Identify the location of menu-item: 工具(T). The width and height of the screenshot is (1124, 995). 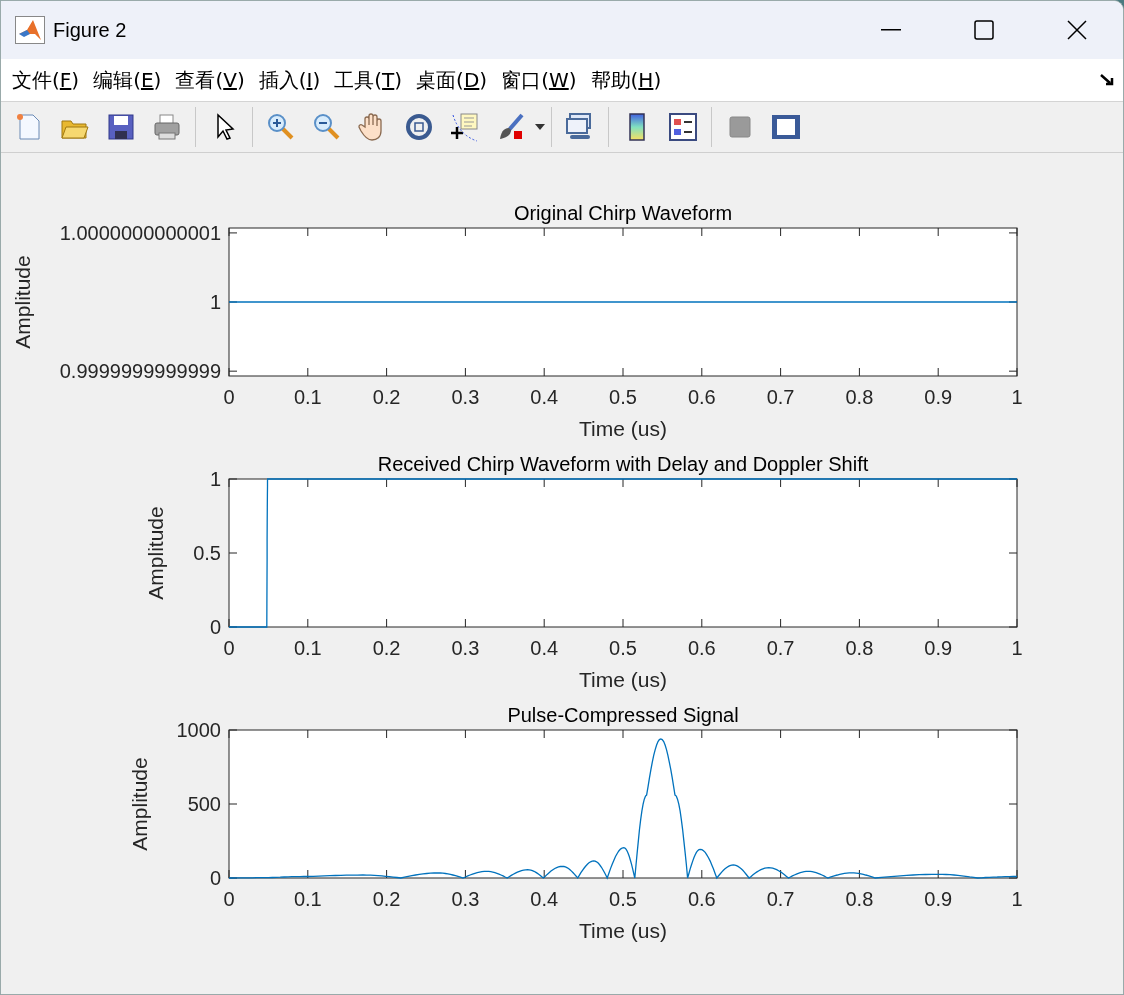
(368, 80).